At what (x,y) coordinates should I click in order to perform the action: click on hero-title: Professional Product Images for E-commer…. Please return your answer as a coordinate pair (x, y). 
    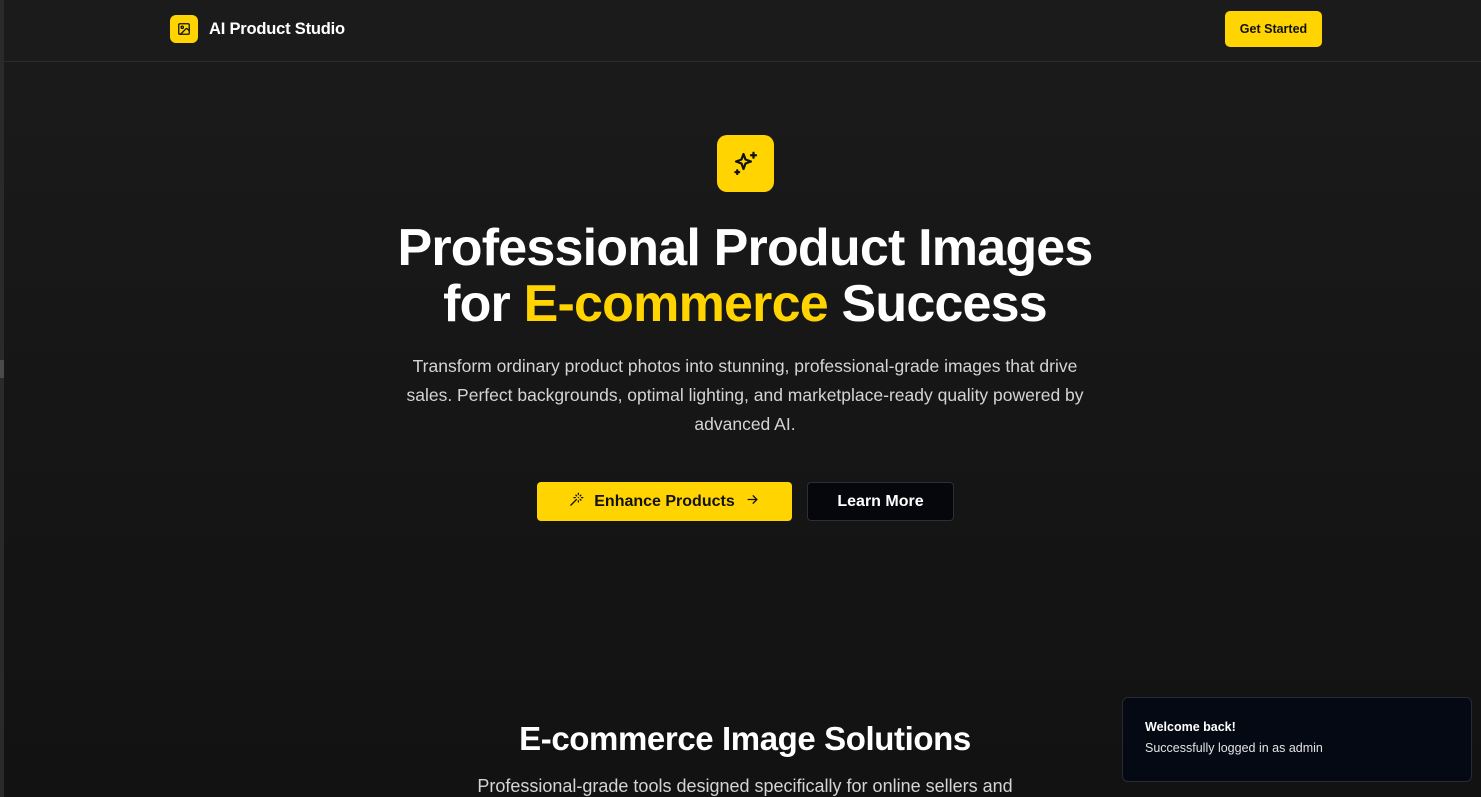
    Looking at the image, I should click on (745, 276).